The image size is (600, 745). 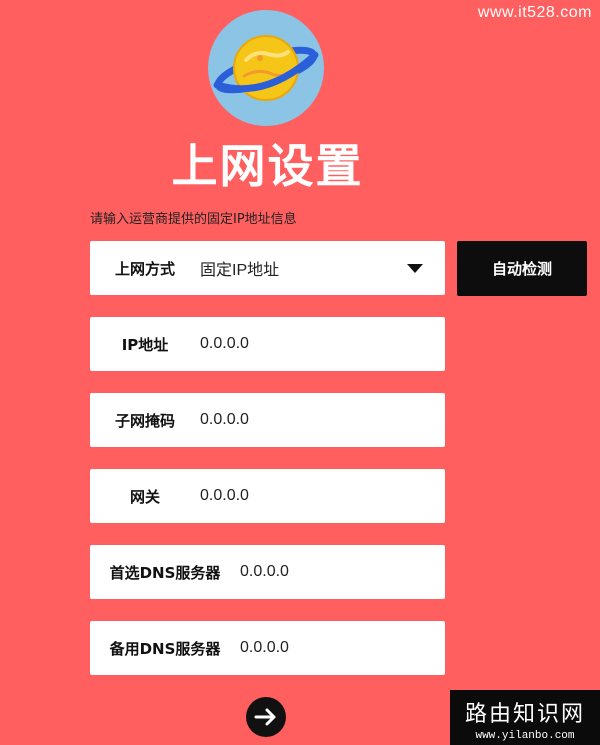 I want to click on ip-address-field: IP地址 0.0.0.0, so click(x=267, y=344).